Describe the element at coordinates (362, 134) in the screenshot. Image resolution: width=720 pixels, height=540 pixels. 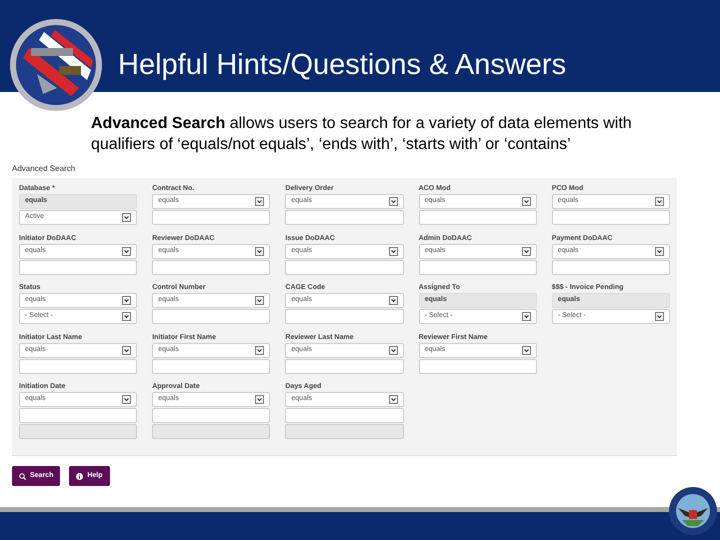
I see `intro-text: Advanced Search allows users to search for a variety of data elements with qualifiers of ‘equals/not equals’, ‘ends with’, ‘starts with’ or ‘contains’` at that location.